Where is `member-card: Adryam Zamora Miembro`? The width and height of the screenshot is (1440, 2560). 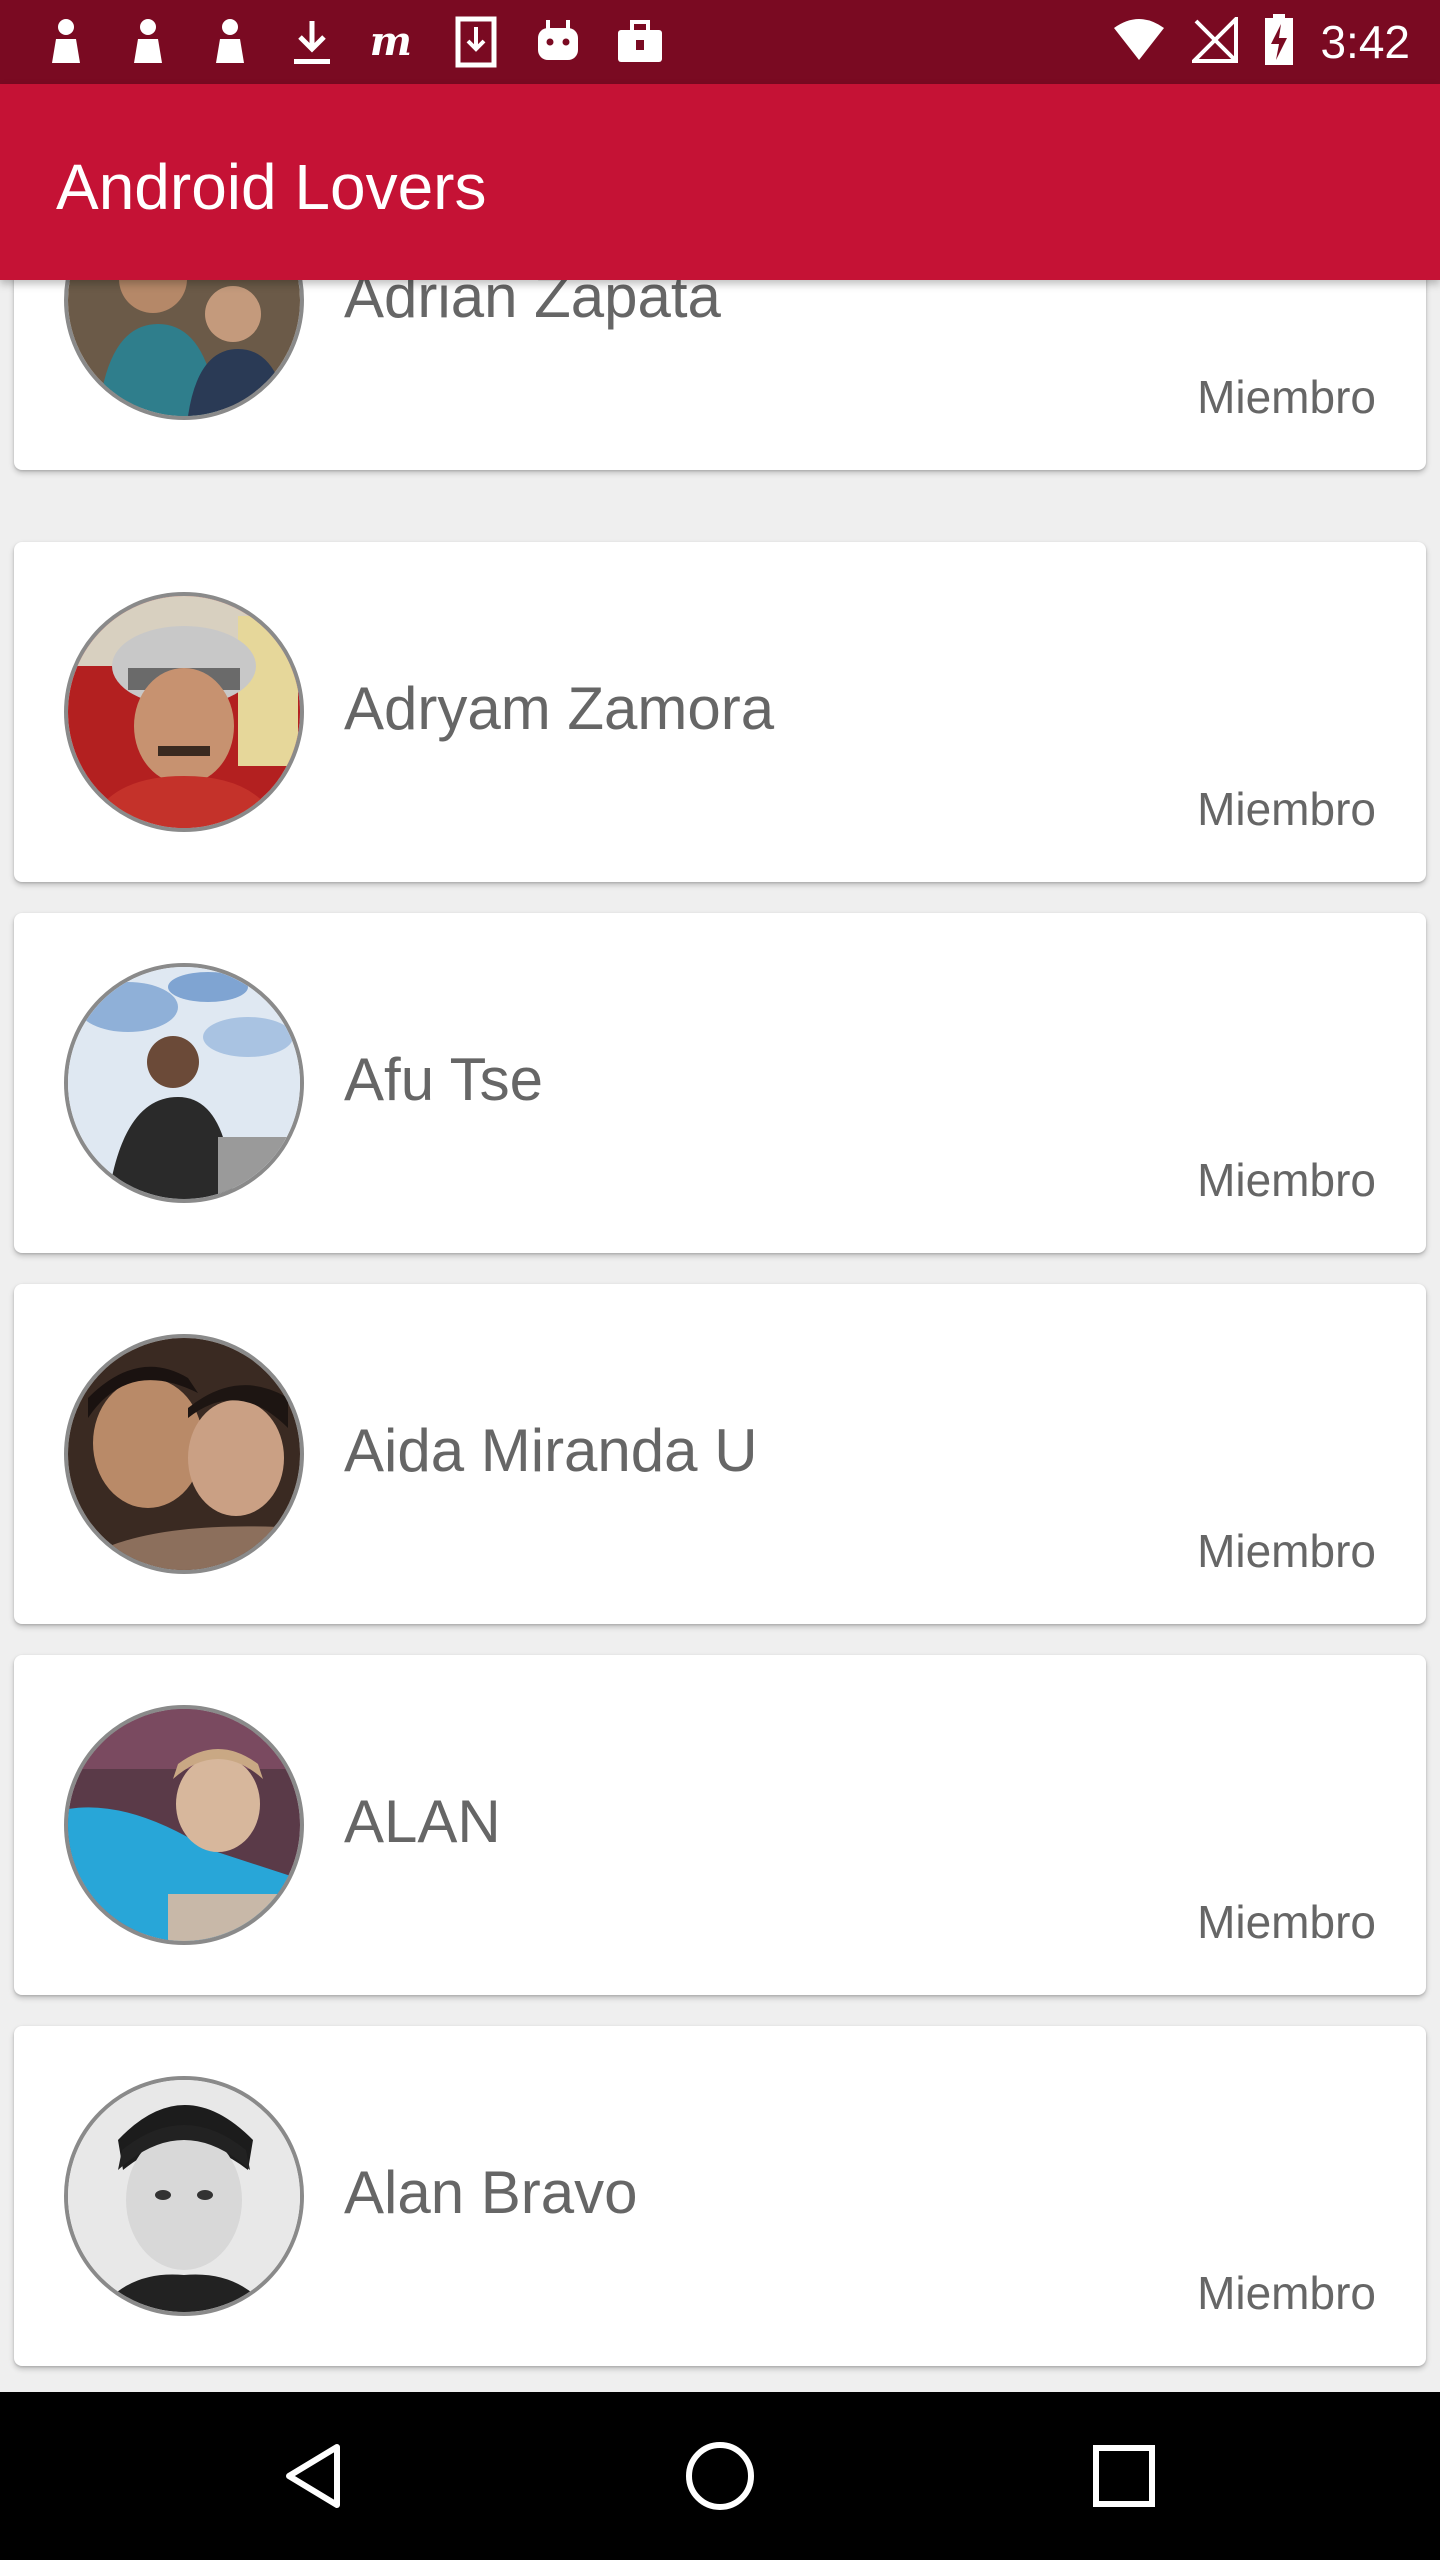 member-card: Adryam Zamora Miembro is located at coordinates (720, 712).